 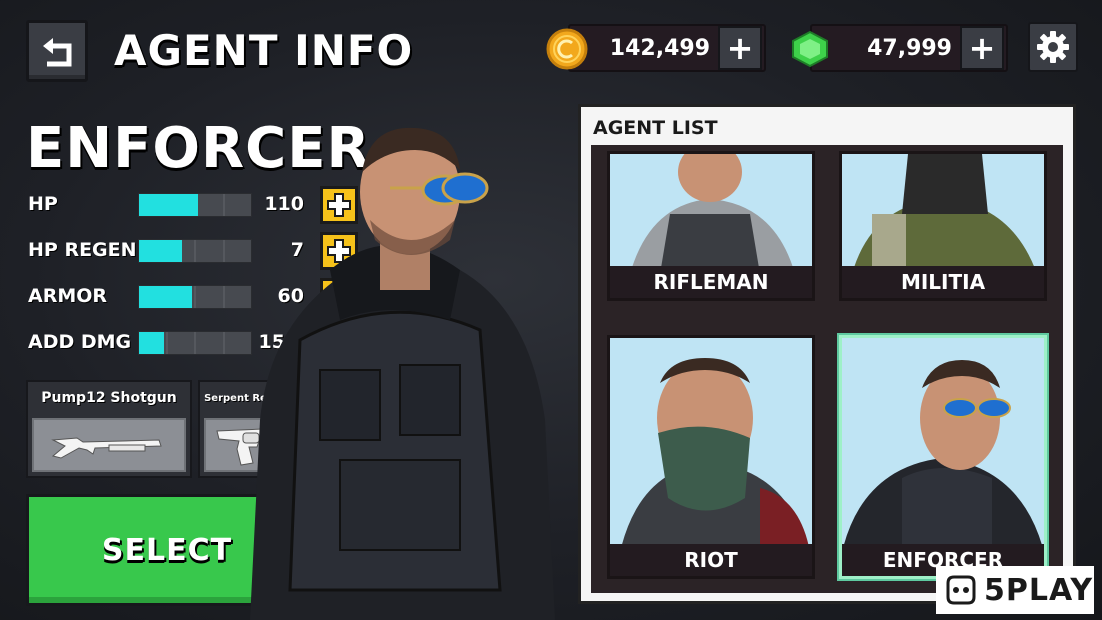 I want to click on coin-icon, so click(x=567, y=49).